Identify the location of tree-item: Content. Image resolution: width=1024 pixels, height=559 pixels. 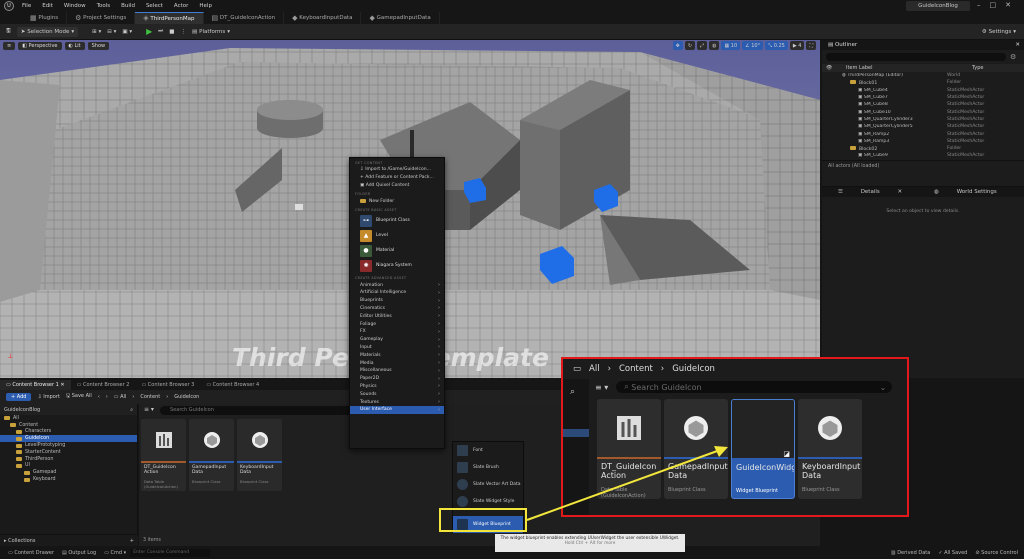
(68, 425).